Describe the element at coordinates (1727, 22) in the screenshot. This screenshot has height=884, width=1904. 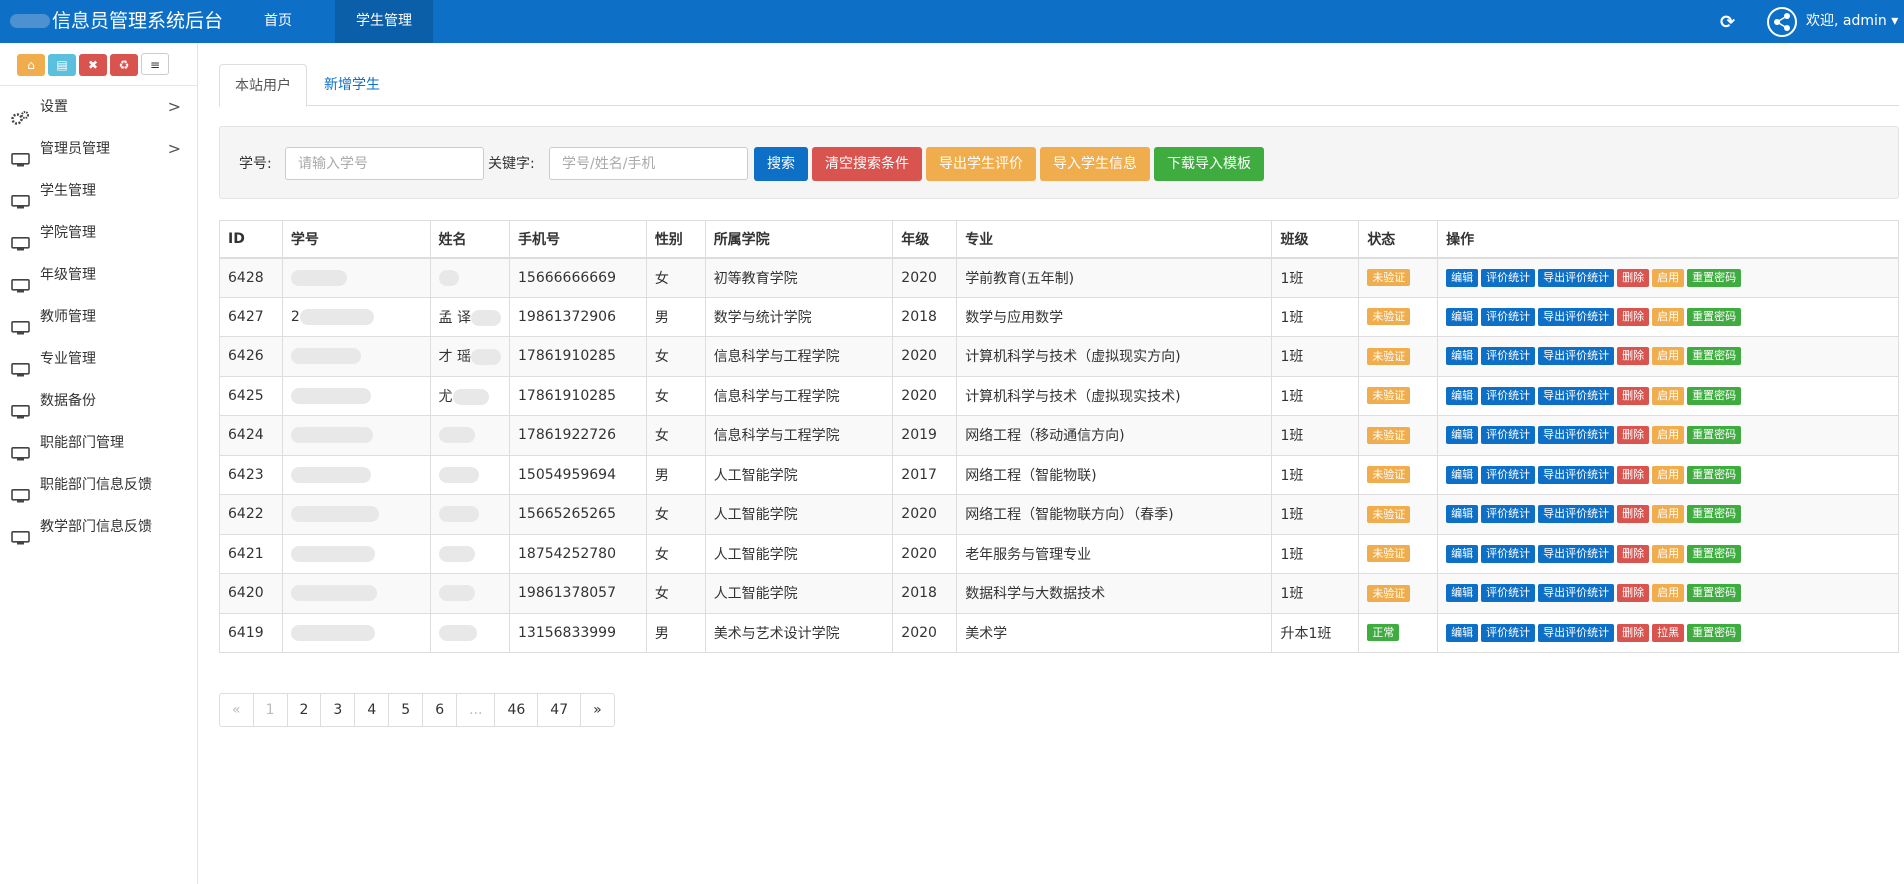
I see `refresh-icon: ⟳` at that location.